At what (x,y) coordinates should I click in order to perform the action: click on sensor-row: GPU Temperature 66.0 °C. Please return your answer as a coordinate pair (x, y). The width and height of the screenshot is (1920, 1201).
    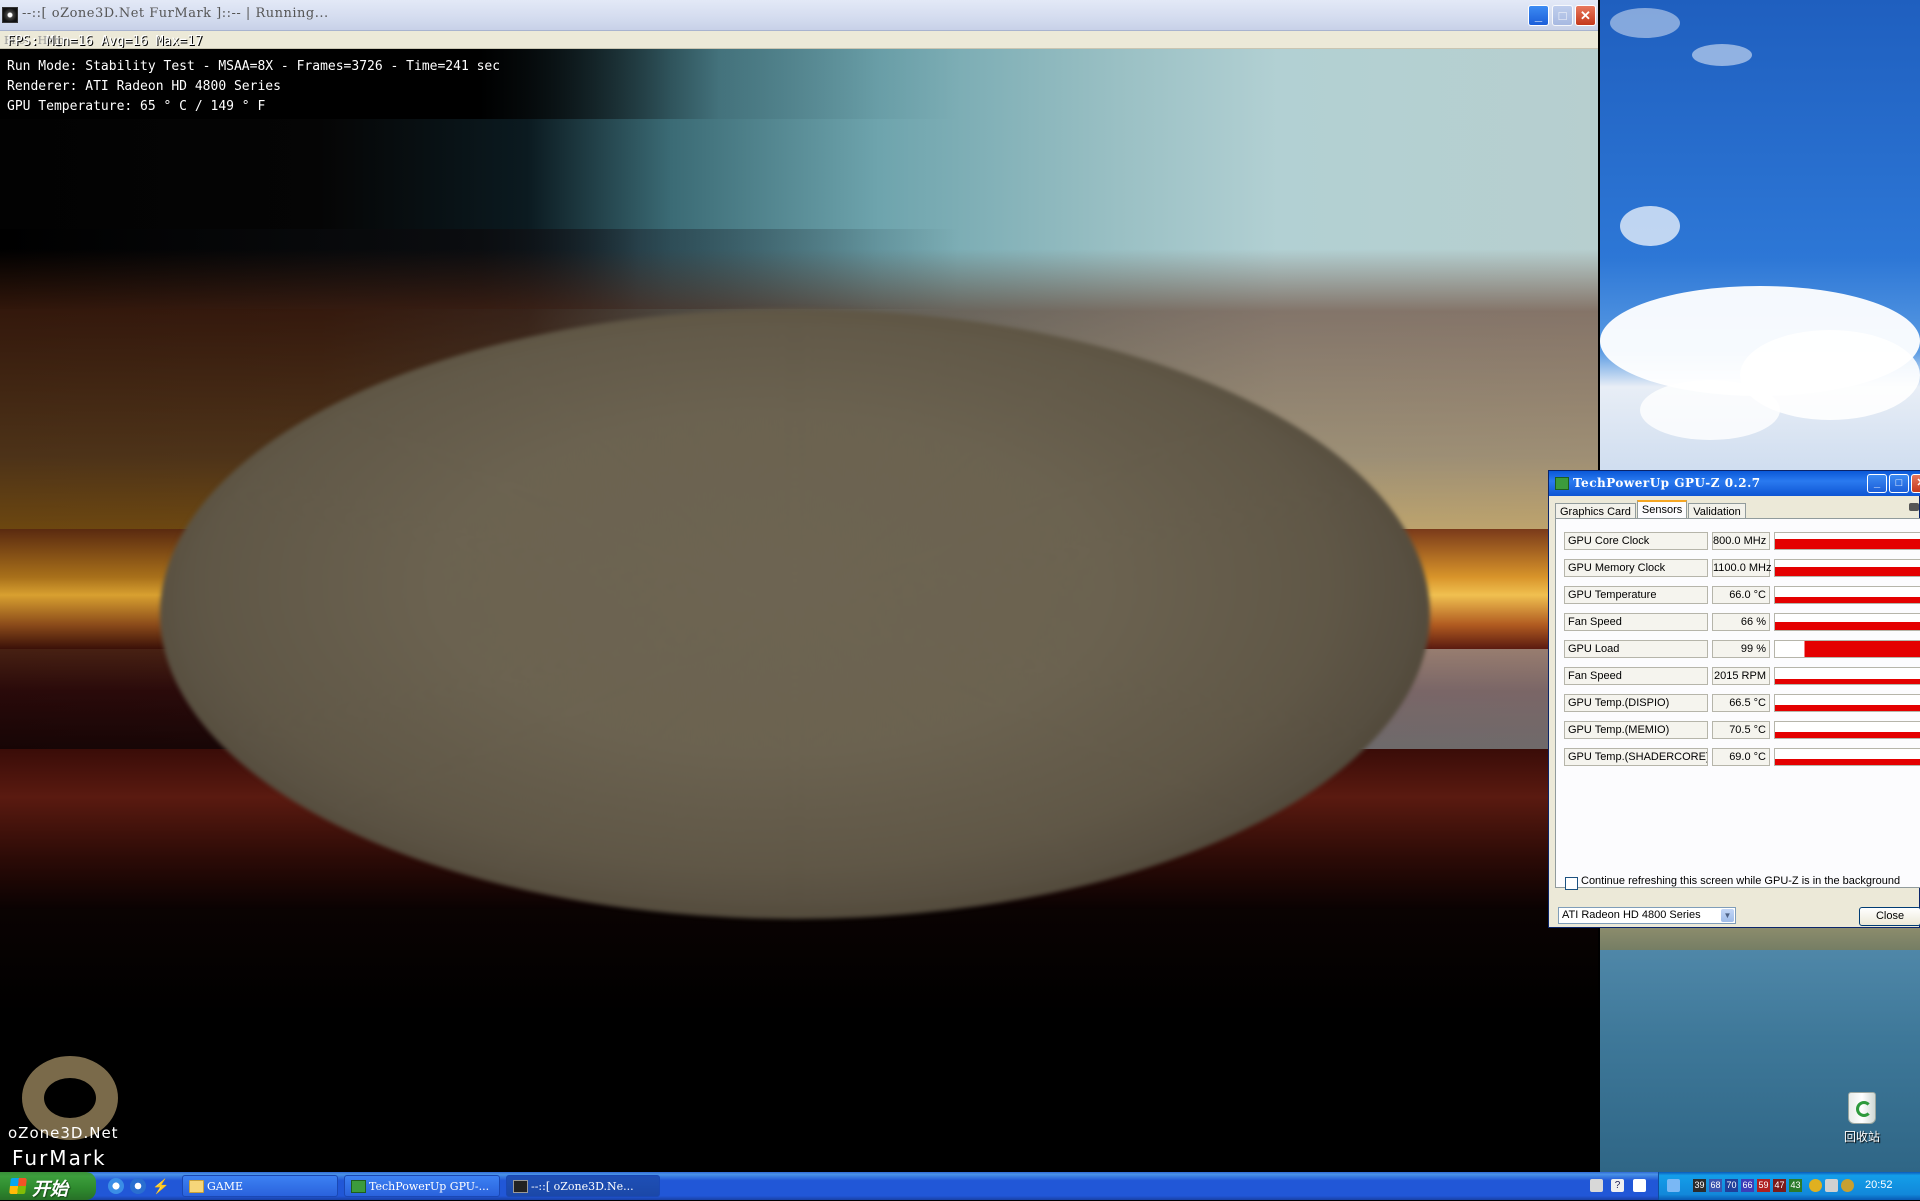
    Looking at the image, I should click on (1742, 595).